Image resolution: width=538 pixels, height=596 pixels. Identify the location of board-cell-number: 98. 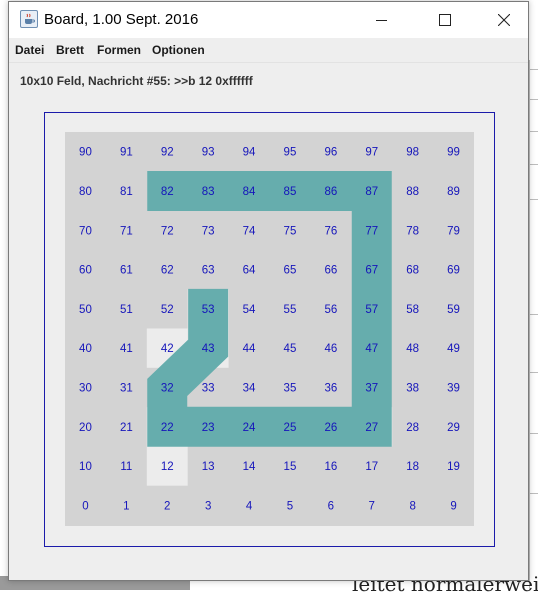
(412, 153).